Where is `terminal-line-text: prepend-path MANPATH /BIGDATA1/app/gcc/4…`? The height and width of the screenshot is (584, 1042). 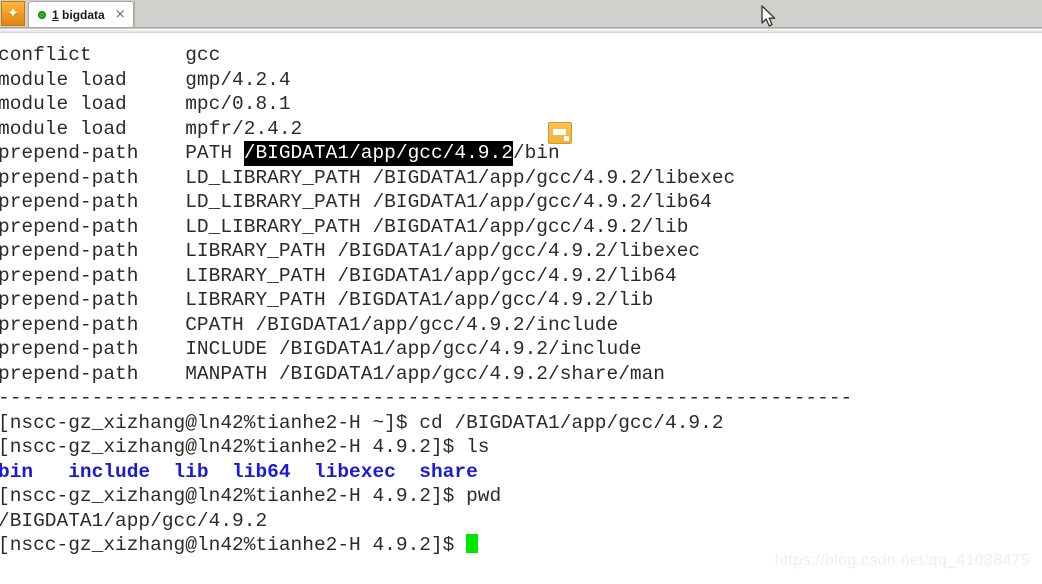 terminal-line-text: prepend-path MANPATH /BIGDATA1/app/gcc/4… is located at coordinates (333, 373).